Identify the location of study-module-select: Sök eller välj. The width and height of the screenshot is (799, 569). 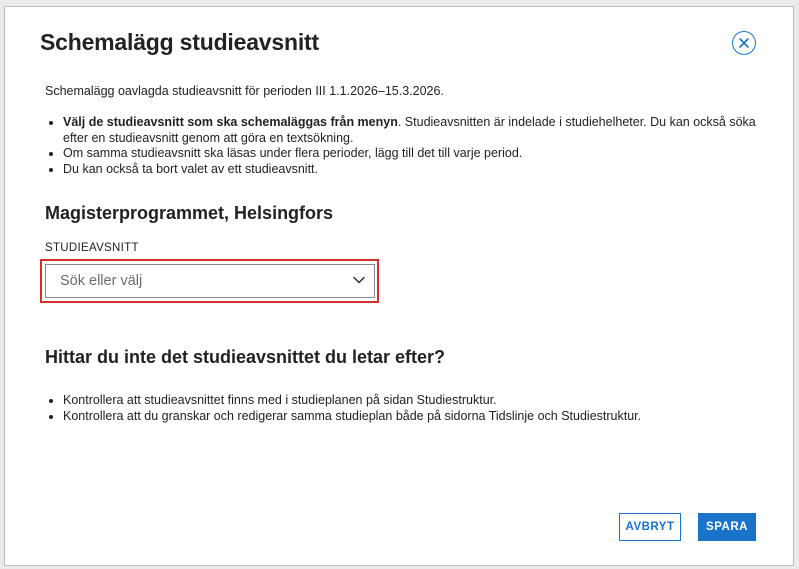
(210, 281).